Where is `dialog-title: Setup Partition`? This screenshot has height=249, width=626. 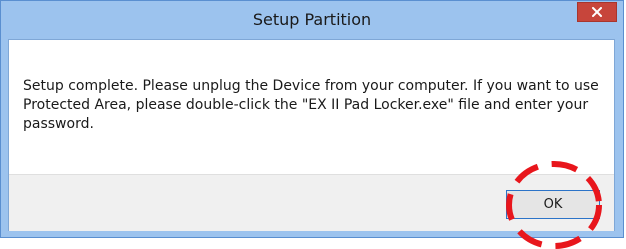
dialog-title: Setup Partition is located at coordinates (312, 19).